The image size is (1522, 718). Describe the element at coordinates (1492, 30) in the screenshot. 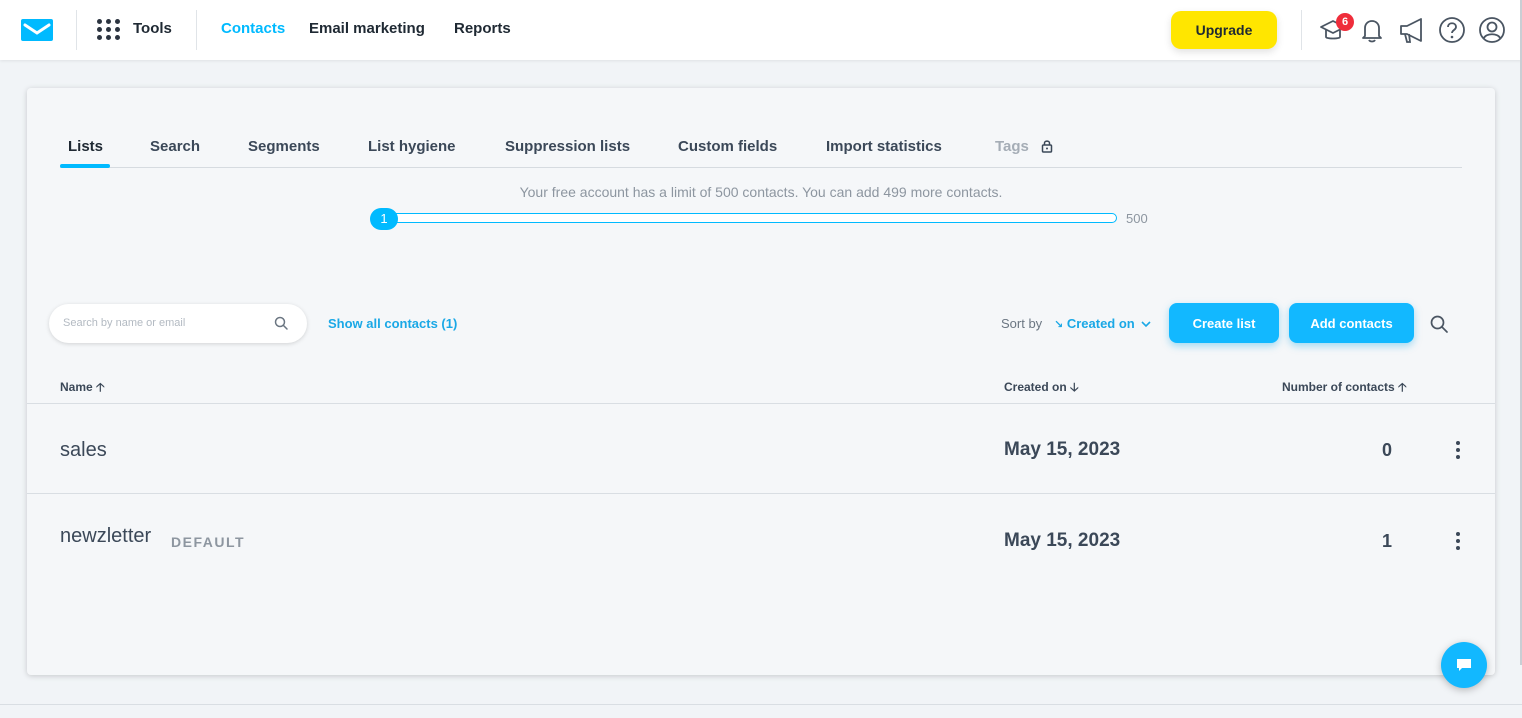

I see `user-icon` at that location.